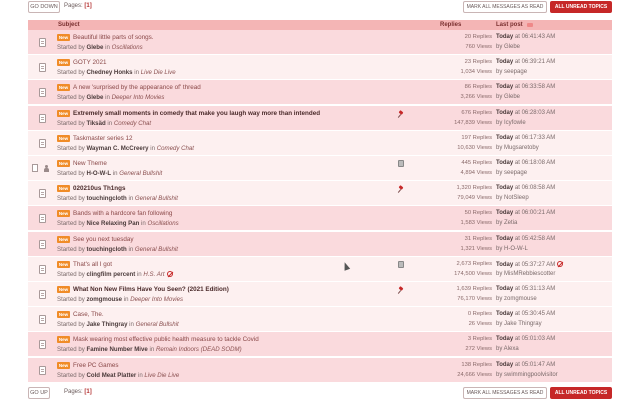  What do you see at coordinates (90, 62) in the screenshot?
I see `topic-title-link: GOTY 2021` at bounding box center [90, 62].